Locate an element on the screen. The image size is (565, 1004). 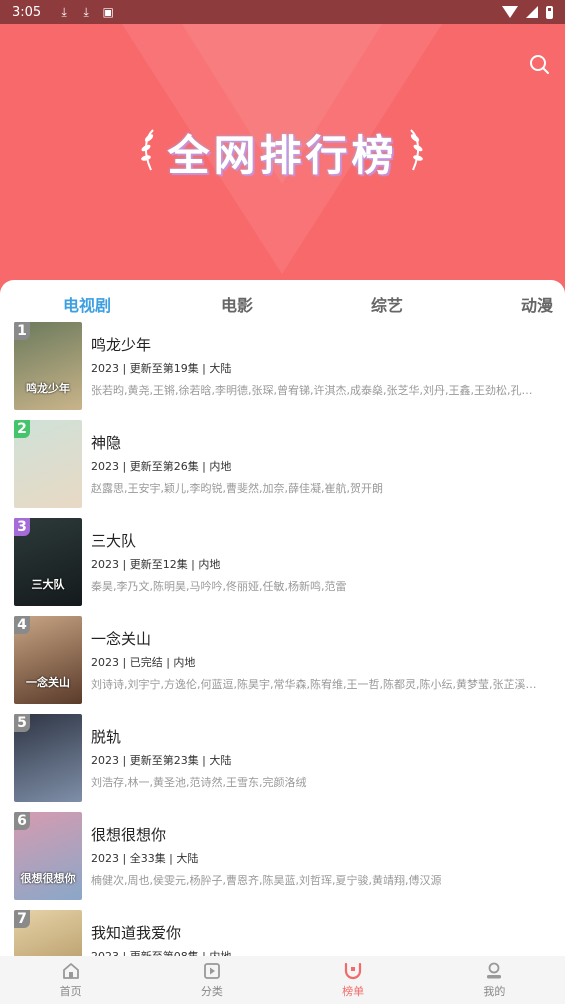
show-cast: 刘浩存,林一,黄圣池,范诗然,王雪东,完颜洛绒 is located at coordinates (199, 782).